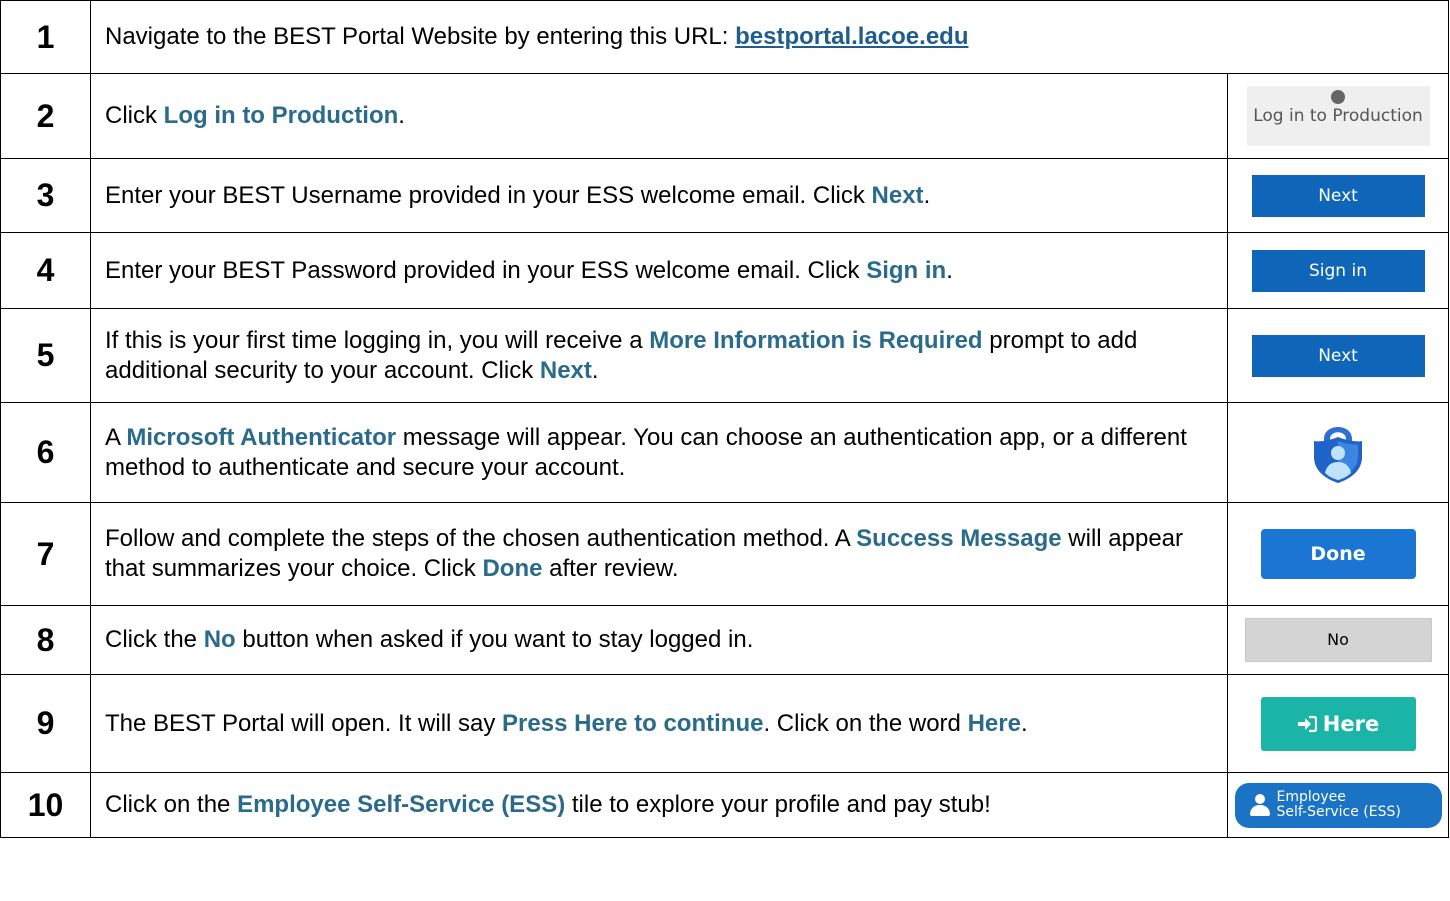  I want to click on step-number: 1, so click(45, 37).